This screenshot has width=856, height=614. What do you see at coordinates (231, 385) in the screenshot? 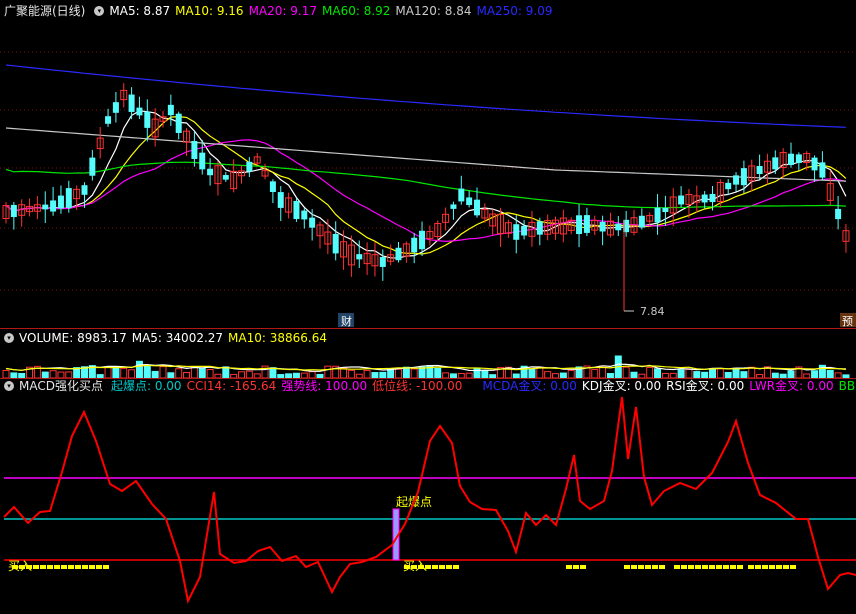
I see `cci-readout: CCI14: -165.64` at bounding box center [231, 385].